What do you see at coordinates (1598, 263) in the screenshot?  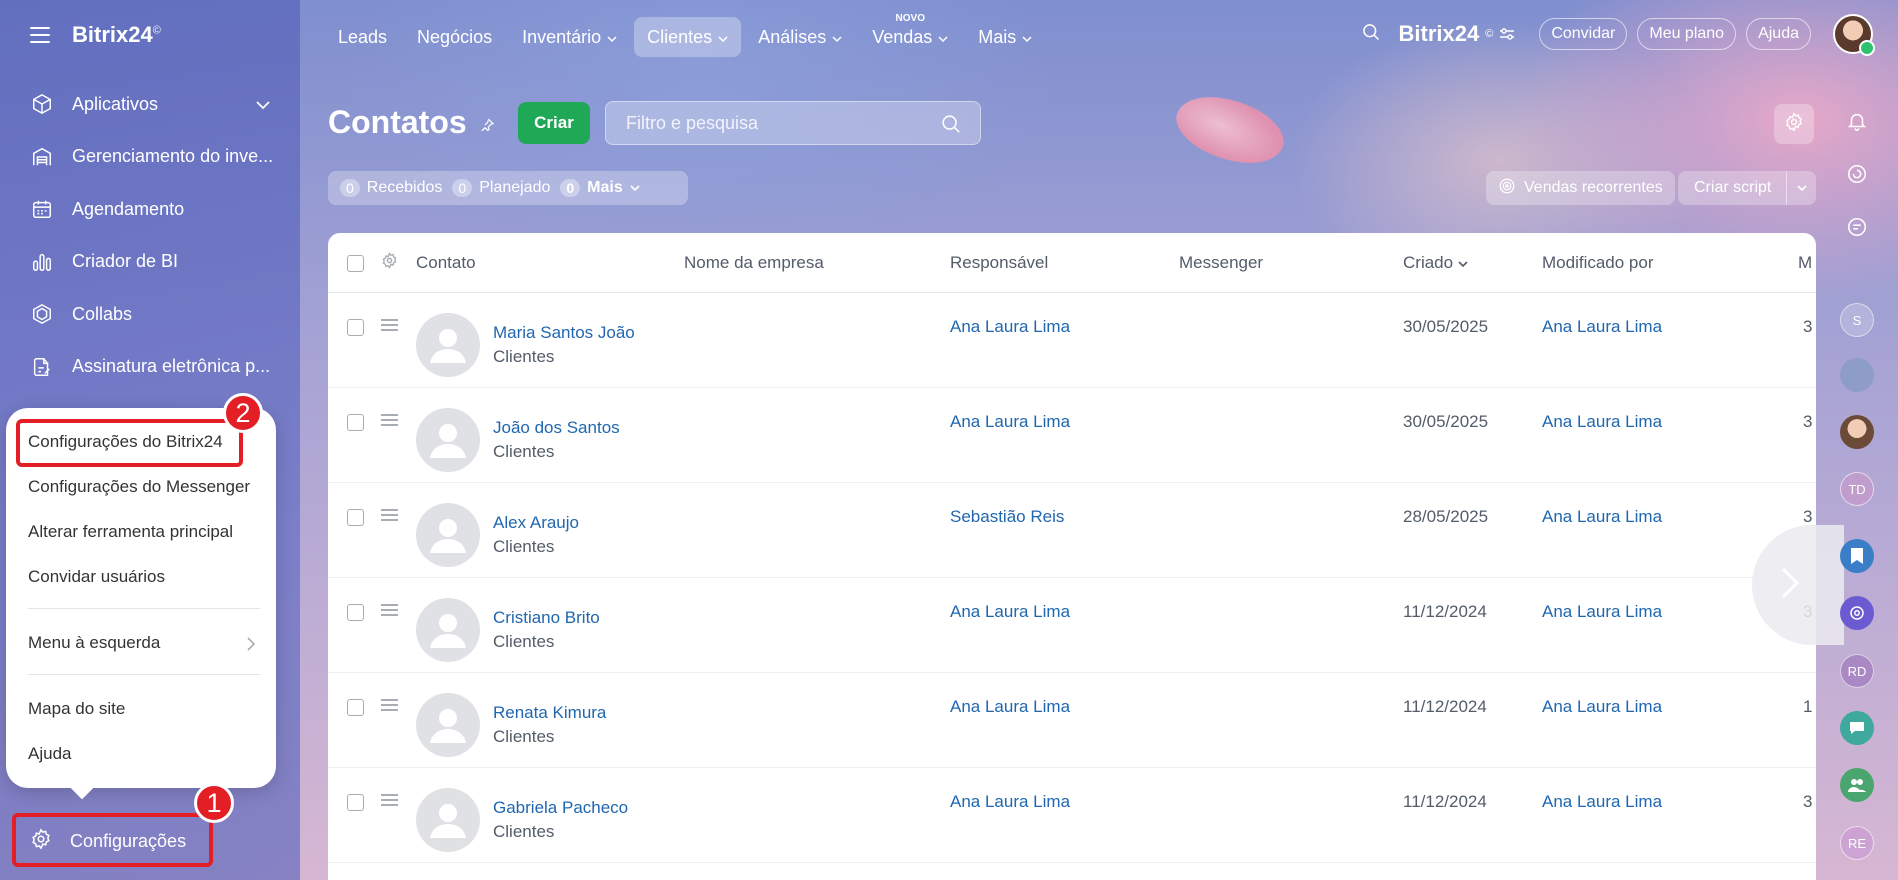 I see `column-header-modified-by: Modificado por` at bounding box center [1598, 263].